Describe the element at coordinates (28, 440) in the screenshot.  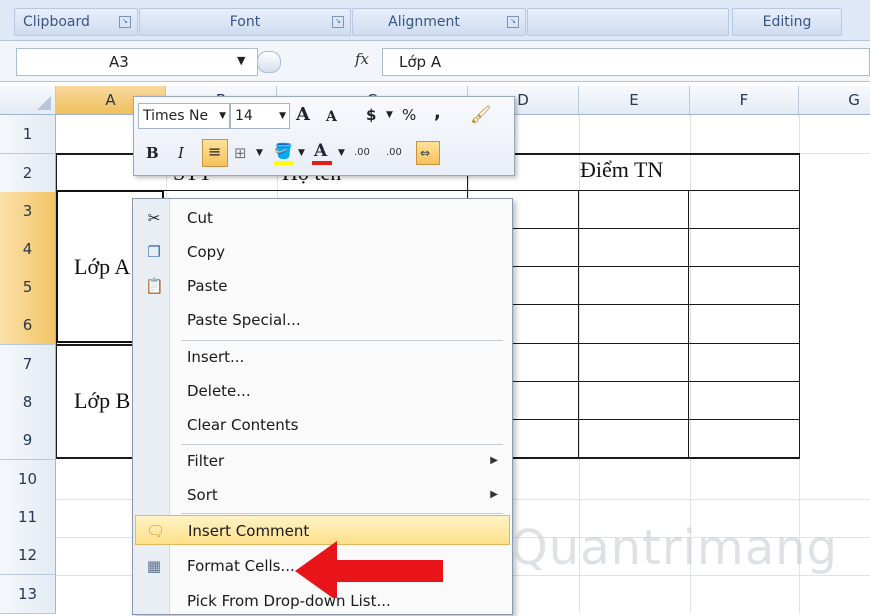
I see `row-header-9: 9` at that location.